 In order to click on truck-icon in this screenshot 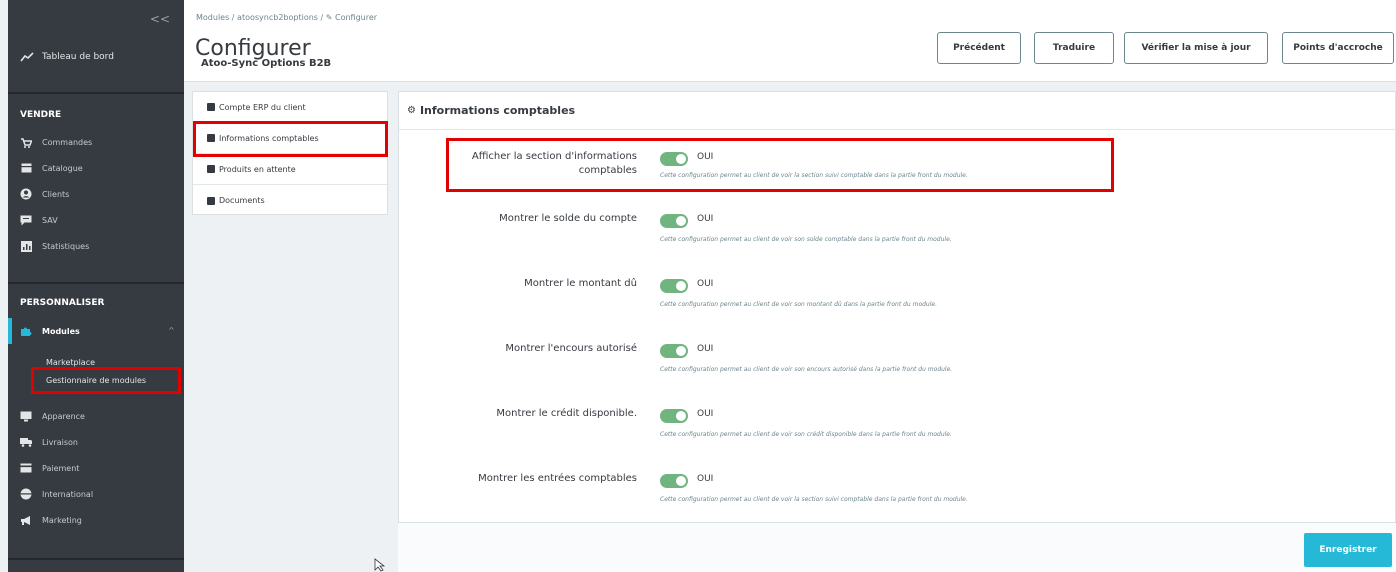, I will do `click(26, 442)`.